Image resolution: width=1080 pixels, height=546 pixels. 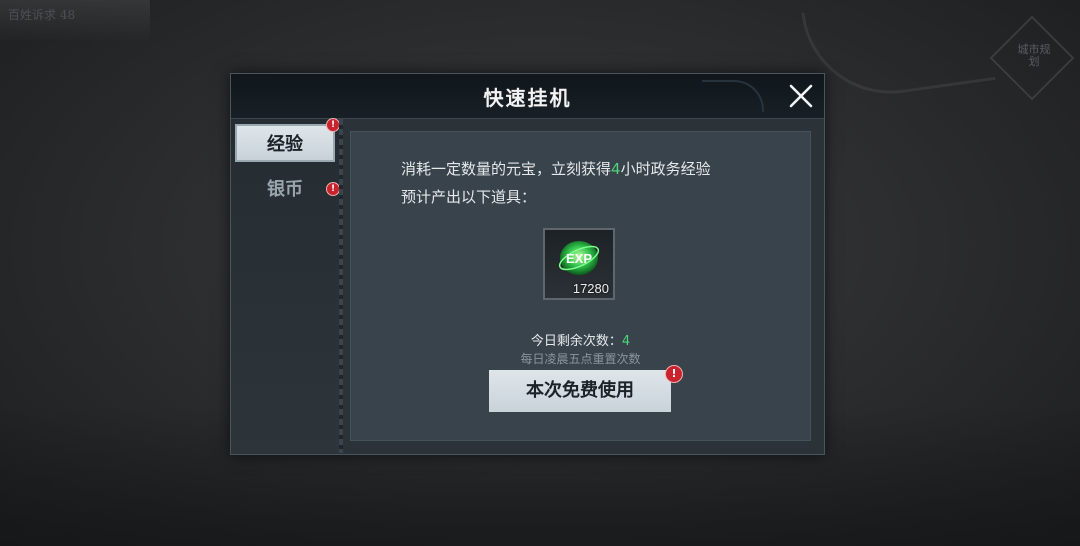 I want to click on description-suffix: 小时政务经验, so click(x=665, y=169).